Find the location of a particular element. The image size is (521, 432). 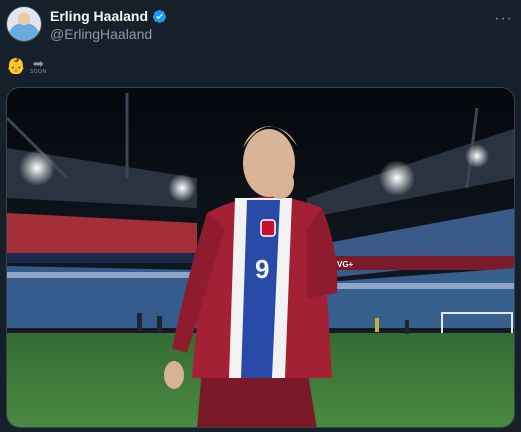

avatar is located at coordinates (24, 24).